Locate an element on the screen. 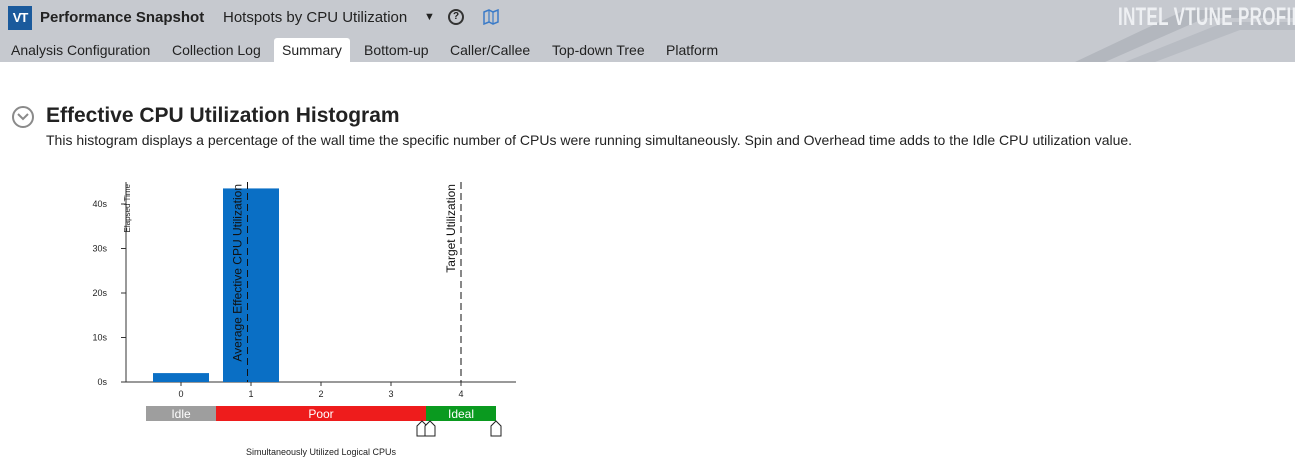  tab-platform: Platform is located at coordinates (692, 50).